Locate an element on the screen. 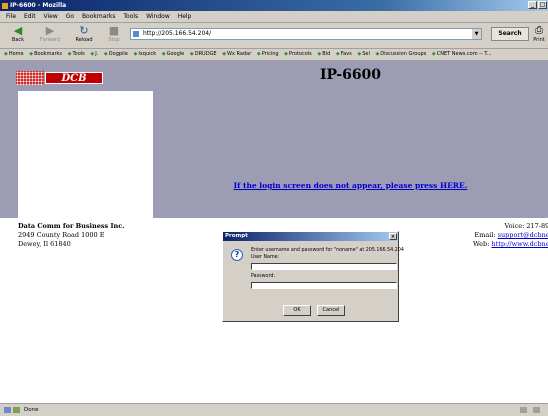 The width and height of the screenshot is (548, 416). dialog-titlebar: Prompt × is located at coordinates (310, 236).